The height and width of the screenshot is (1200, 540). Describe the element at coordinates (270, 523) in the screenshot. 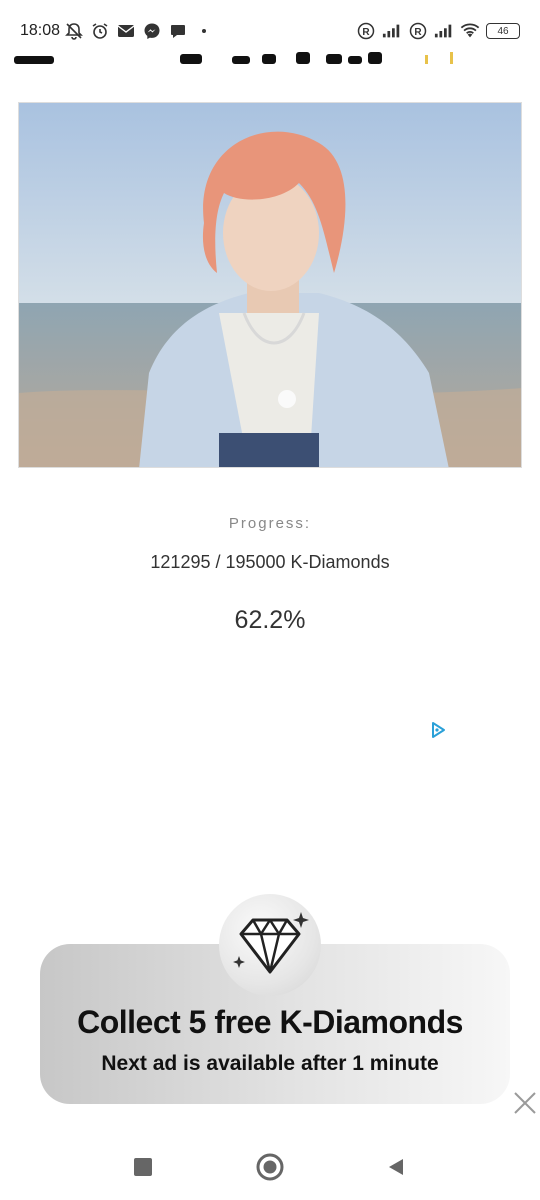

I see `progress-label: Progress:` at that location.